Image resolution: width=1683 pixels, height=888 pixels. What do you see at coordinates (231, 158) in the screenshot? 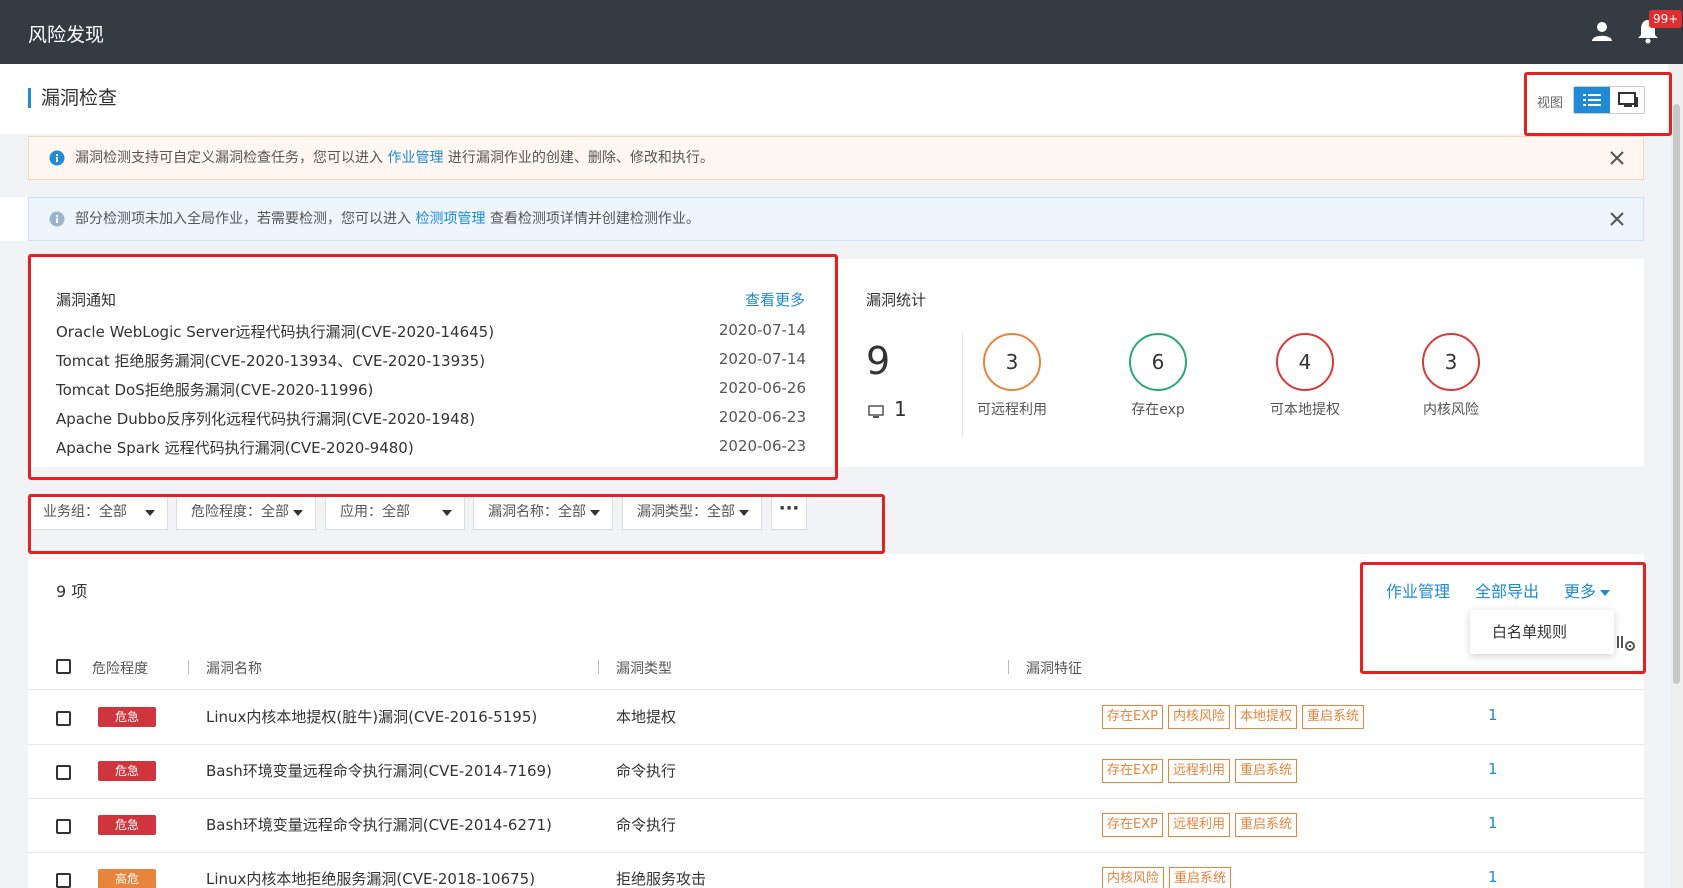
I see `alert-text: 漏洞检测支持可自定义漏洞检查任务，您可以进入` at bounding box center [231, 158].